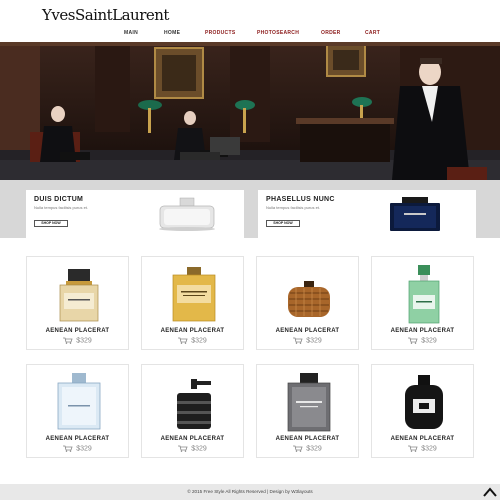 Image resolution: width=500 pixels, height=500 pixels. I want to click on black-cylinder-bottle-icon, so click(194, 404).